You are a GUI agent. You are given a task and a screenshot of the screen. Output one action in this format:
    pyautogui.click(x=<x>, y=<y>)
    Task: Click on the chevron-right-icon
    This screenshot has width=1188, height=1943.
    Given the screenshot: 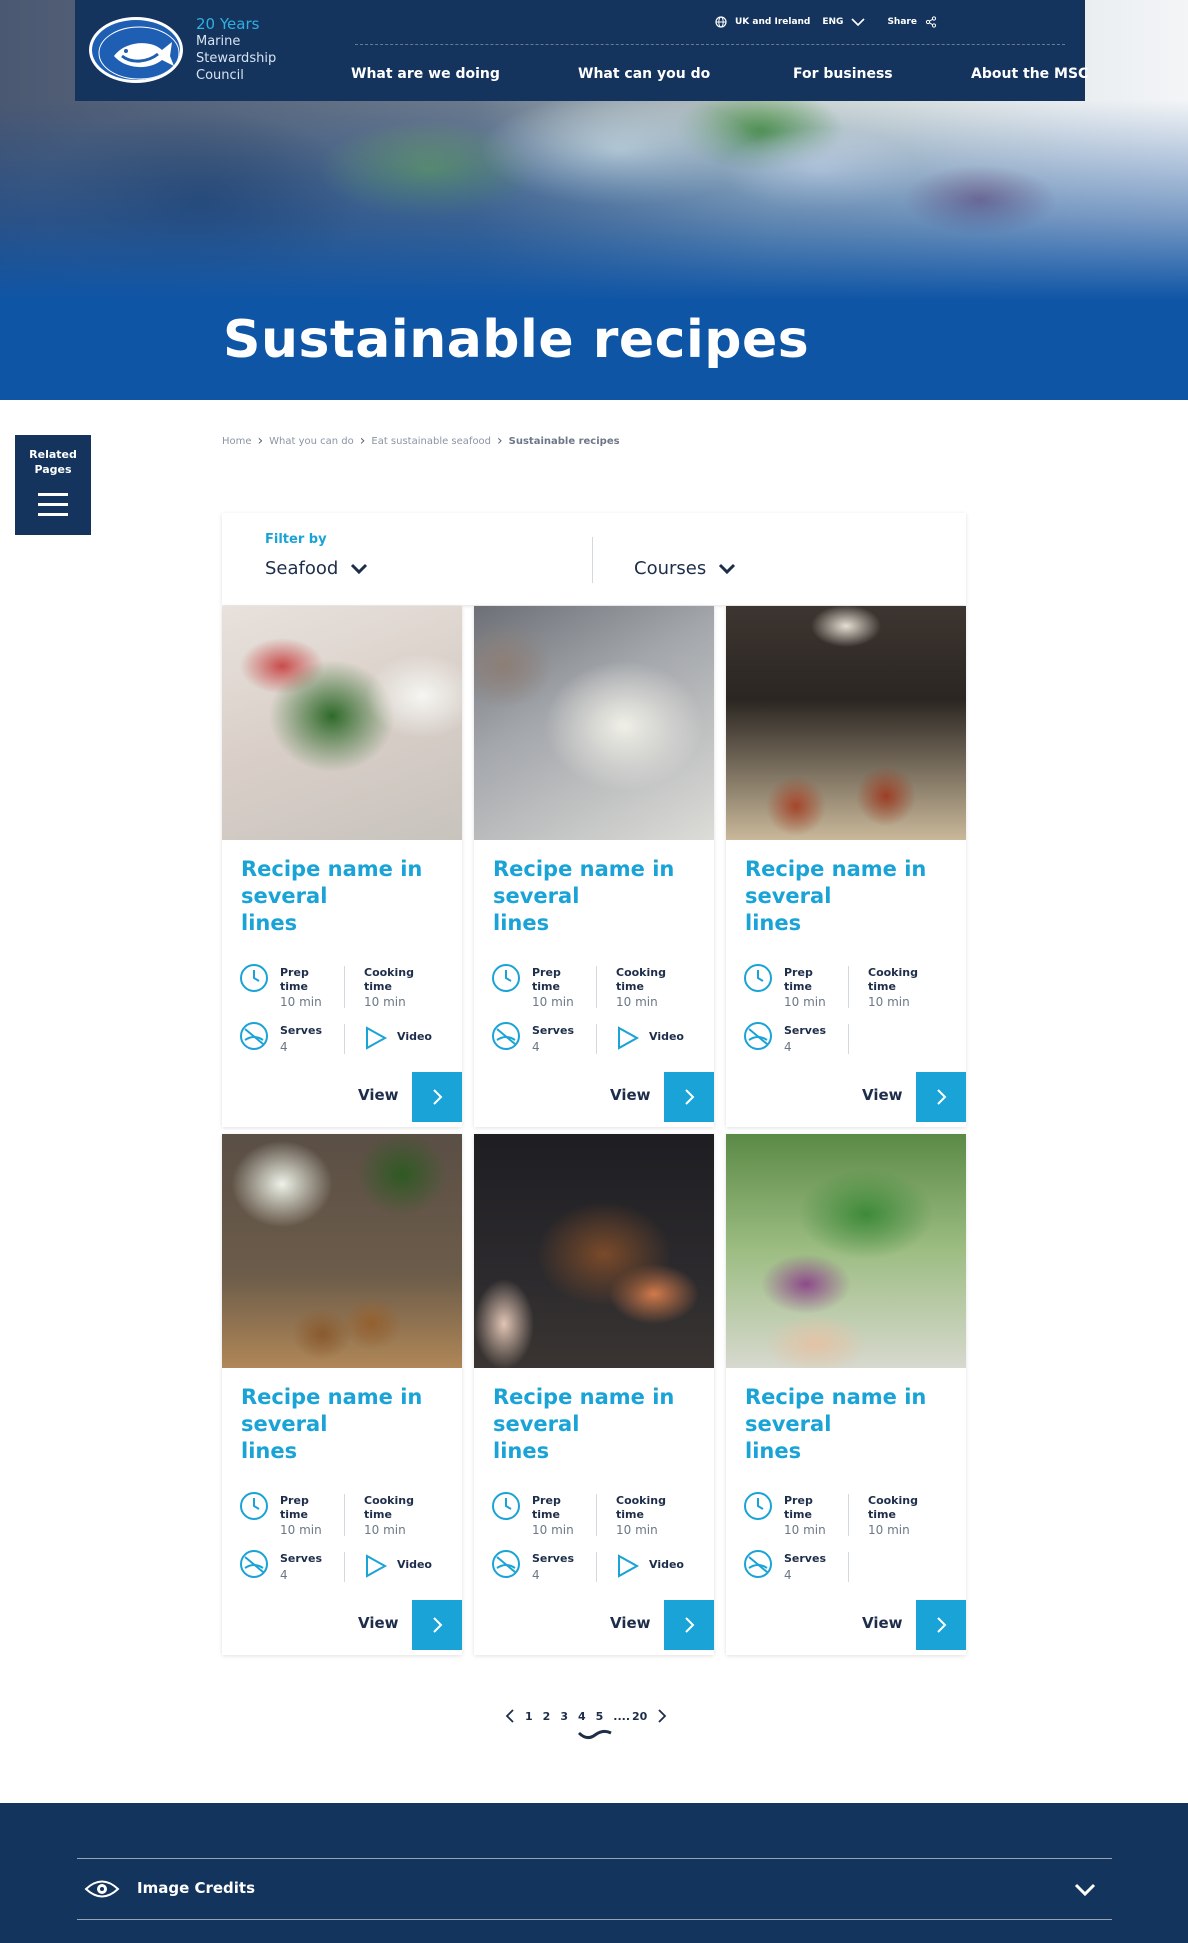 What is the action you would take?
    pyautogui.click(x=662, y=1716)
    